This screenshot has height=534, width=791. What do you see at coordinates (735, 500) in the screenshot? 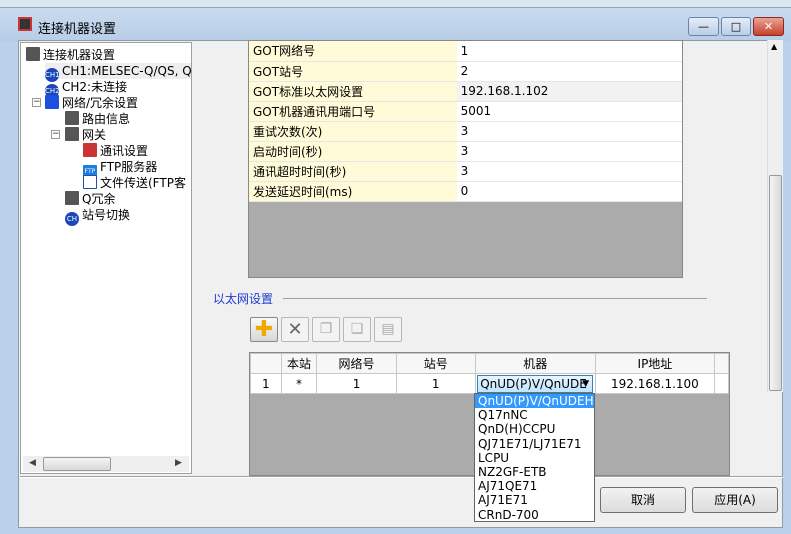
I see `apply-button: 应用(A)` at bounding box center [735, 500].